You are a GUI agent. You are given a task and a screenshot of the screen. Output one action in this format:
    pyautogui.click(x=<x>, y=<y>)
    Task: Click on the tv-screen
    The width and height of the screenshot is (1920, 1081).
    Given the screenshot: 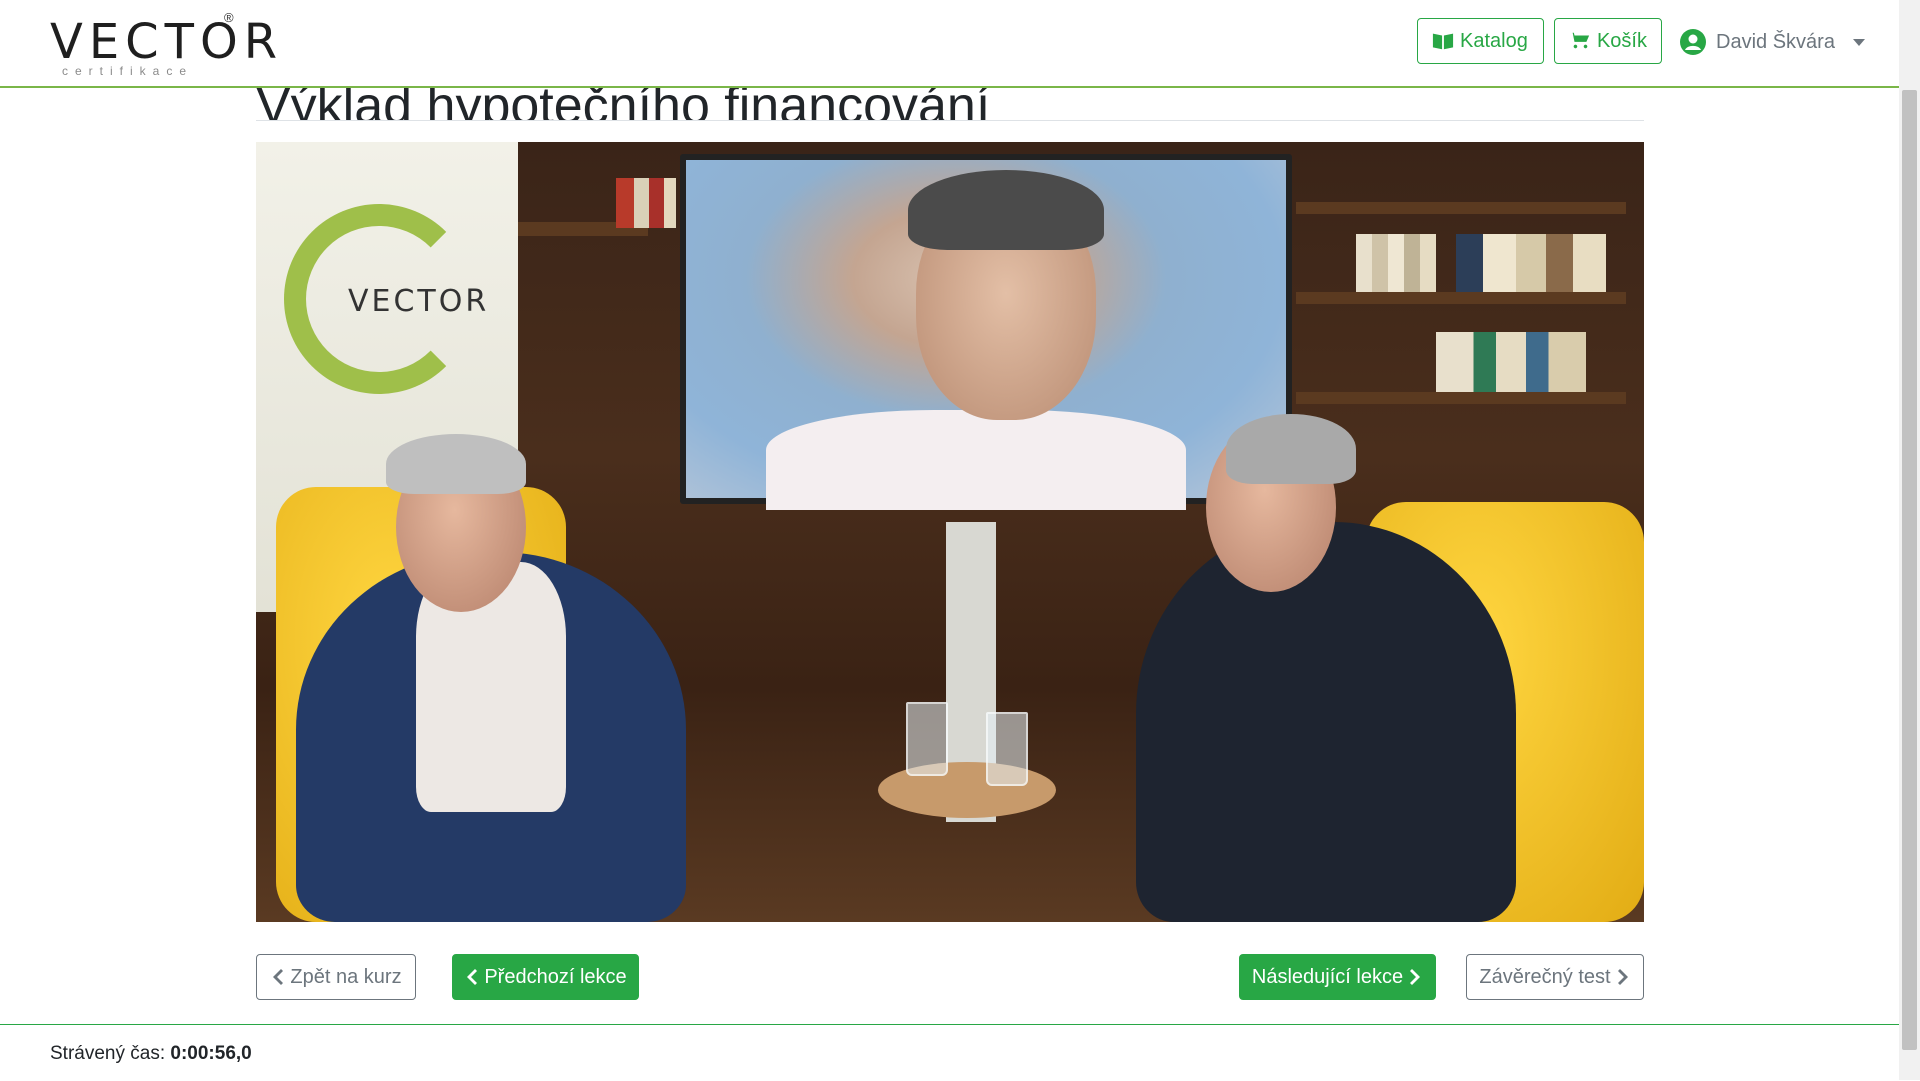 What is the action you would take?
    pyautogui.click(x=986, y=332)
    